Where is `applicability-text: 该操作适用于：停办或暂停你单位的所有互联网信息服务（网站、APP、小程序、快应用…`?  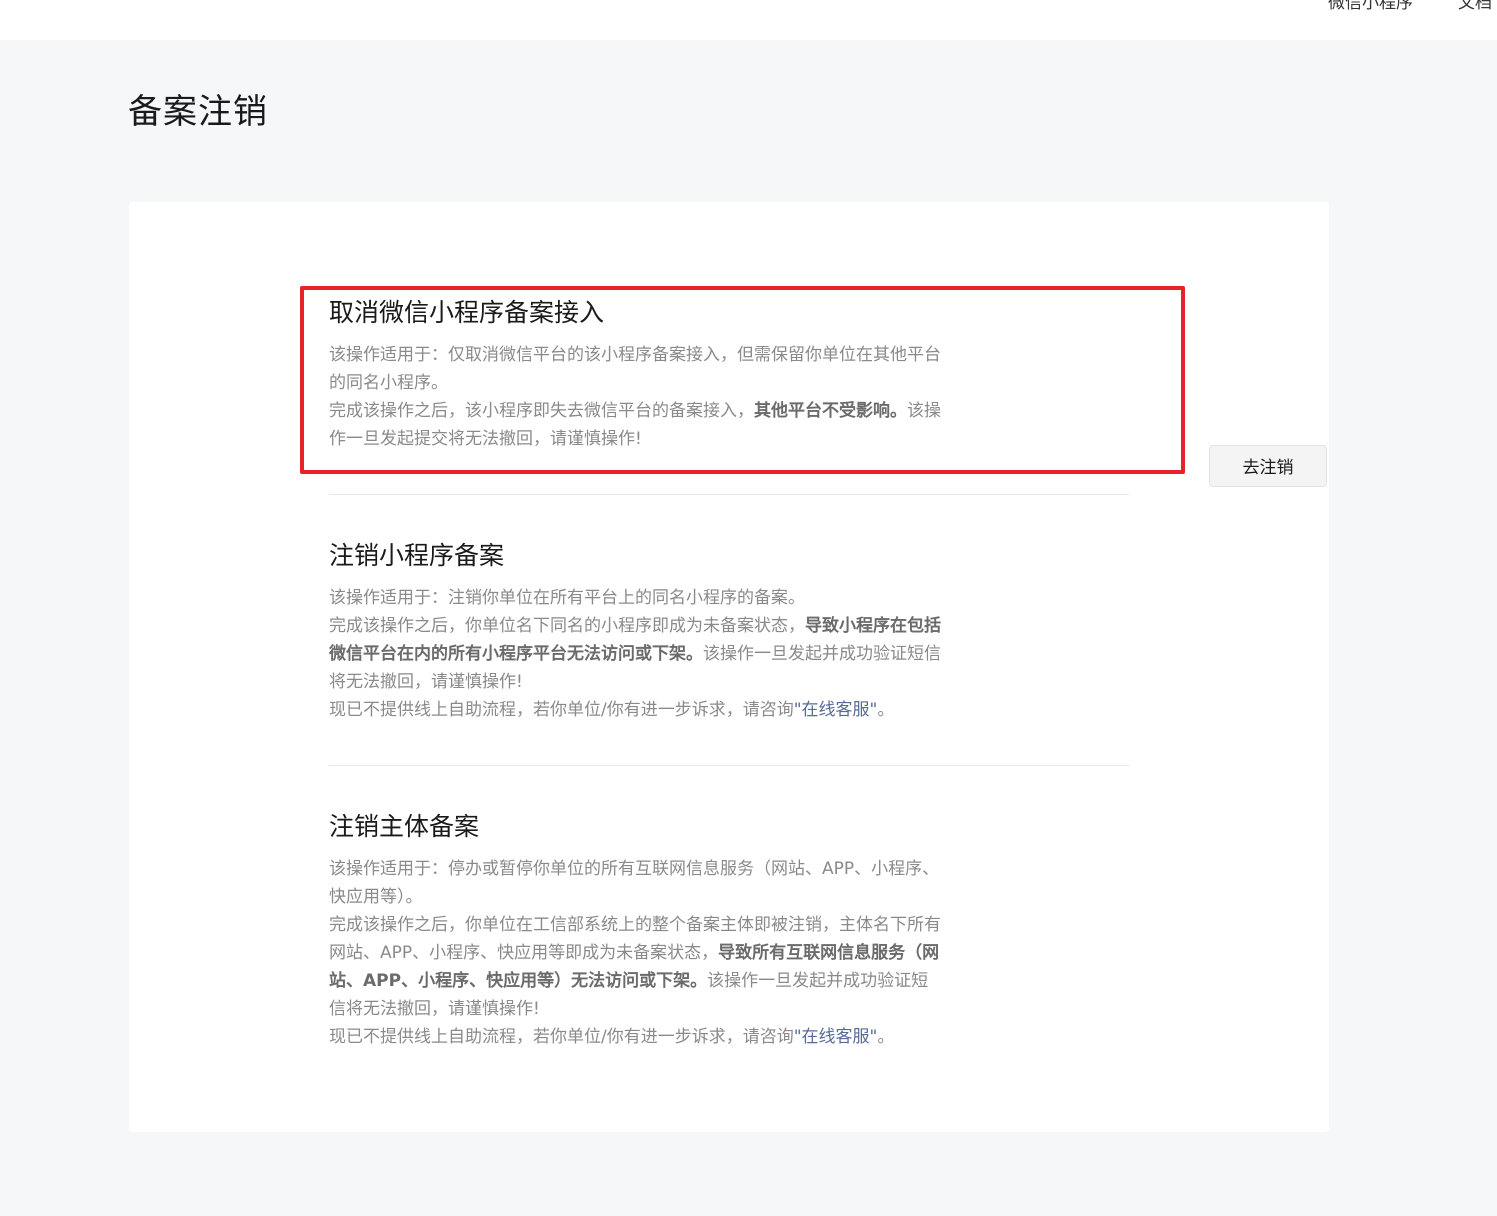 applicability-text: 该操作适用于：停办或暂停你单位的所有互联网信息服务（网站、APP、小程序、快应用… is located at coordinates (634, 883).